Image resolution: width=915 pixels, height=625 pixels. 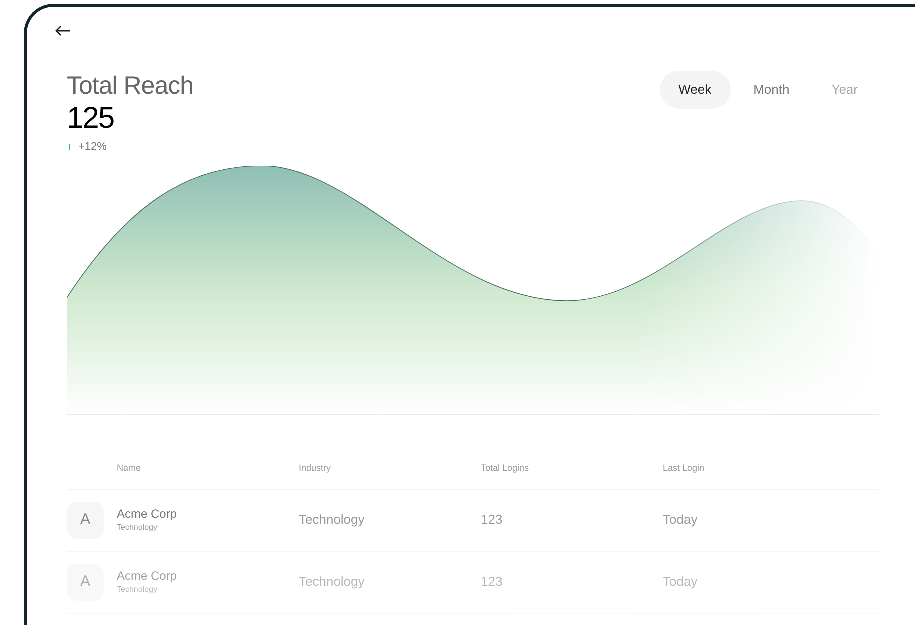 What do you see at coordinates (844, 90) in the screenshot?
I see `period-tab: Year` at bounding box center [844, 90].